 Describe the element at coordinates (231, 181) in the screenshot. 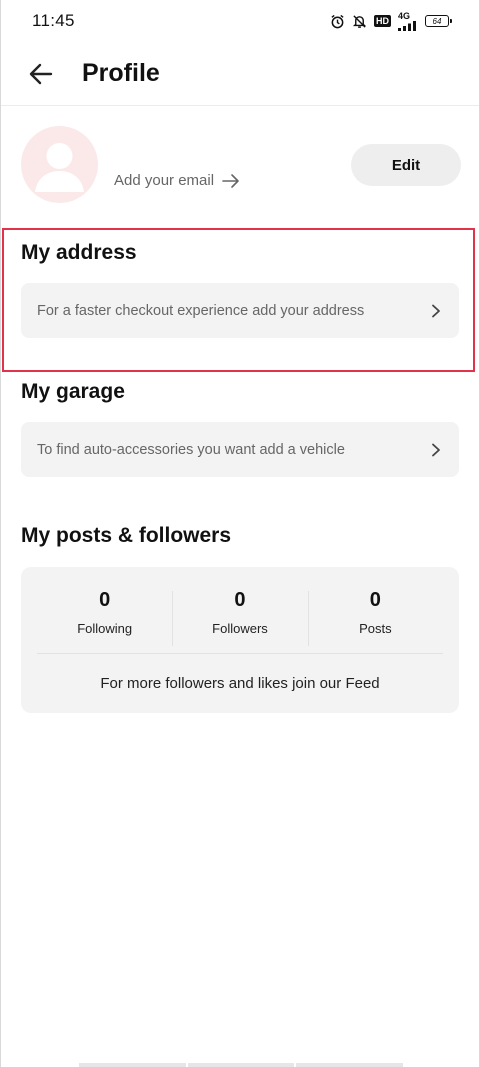

I see `arrow-right-icon` at that location.